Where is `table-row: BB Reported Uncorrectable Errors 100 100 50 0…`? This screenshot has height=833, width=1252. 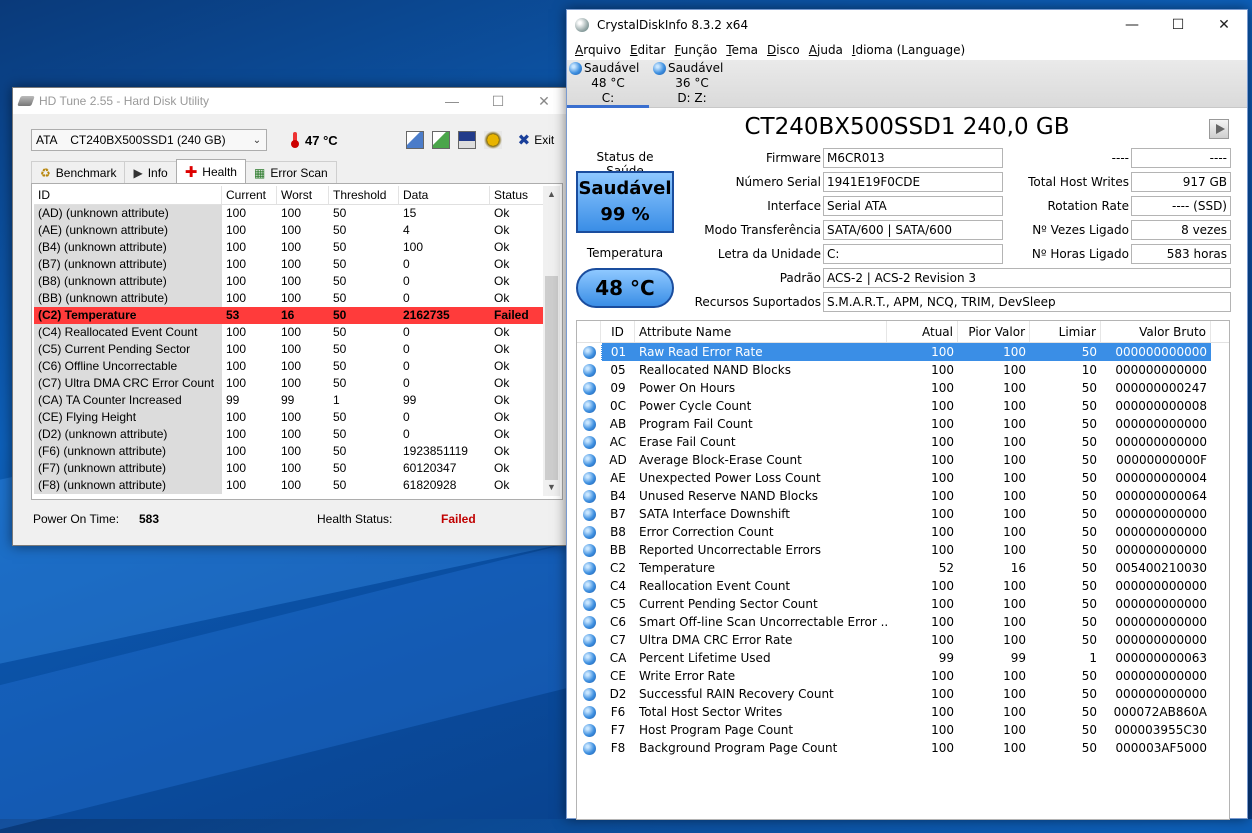
table-row: BB Reported Uncorrectable Errors 100 100 50 0… is located at coordinates (903, 550).